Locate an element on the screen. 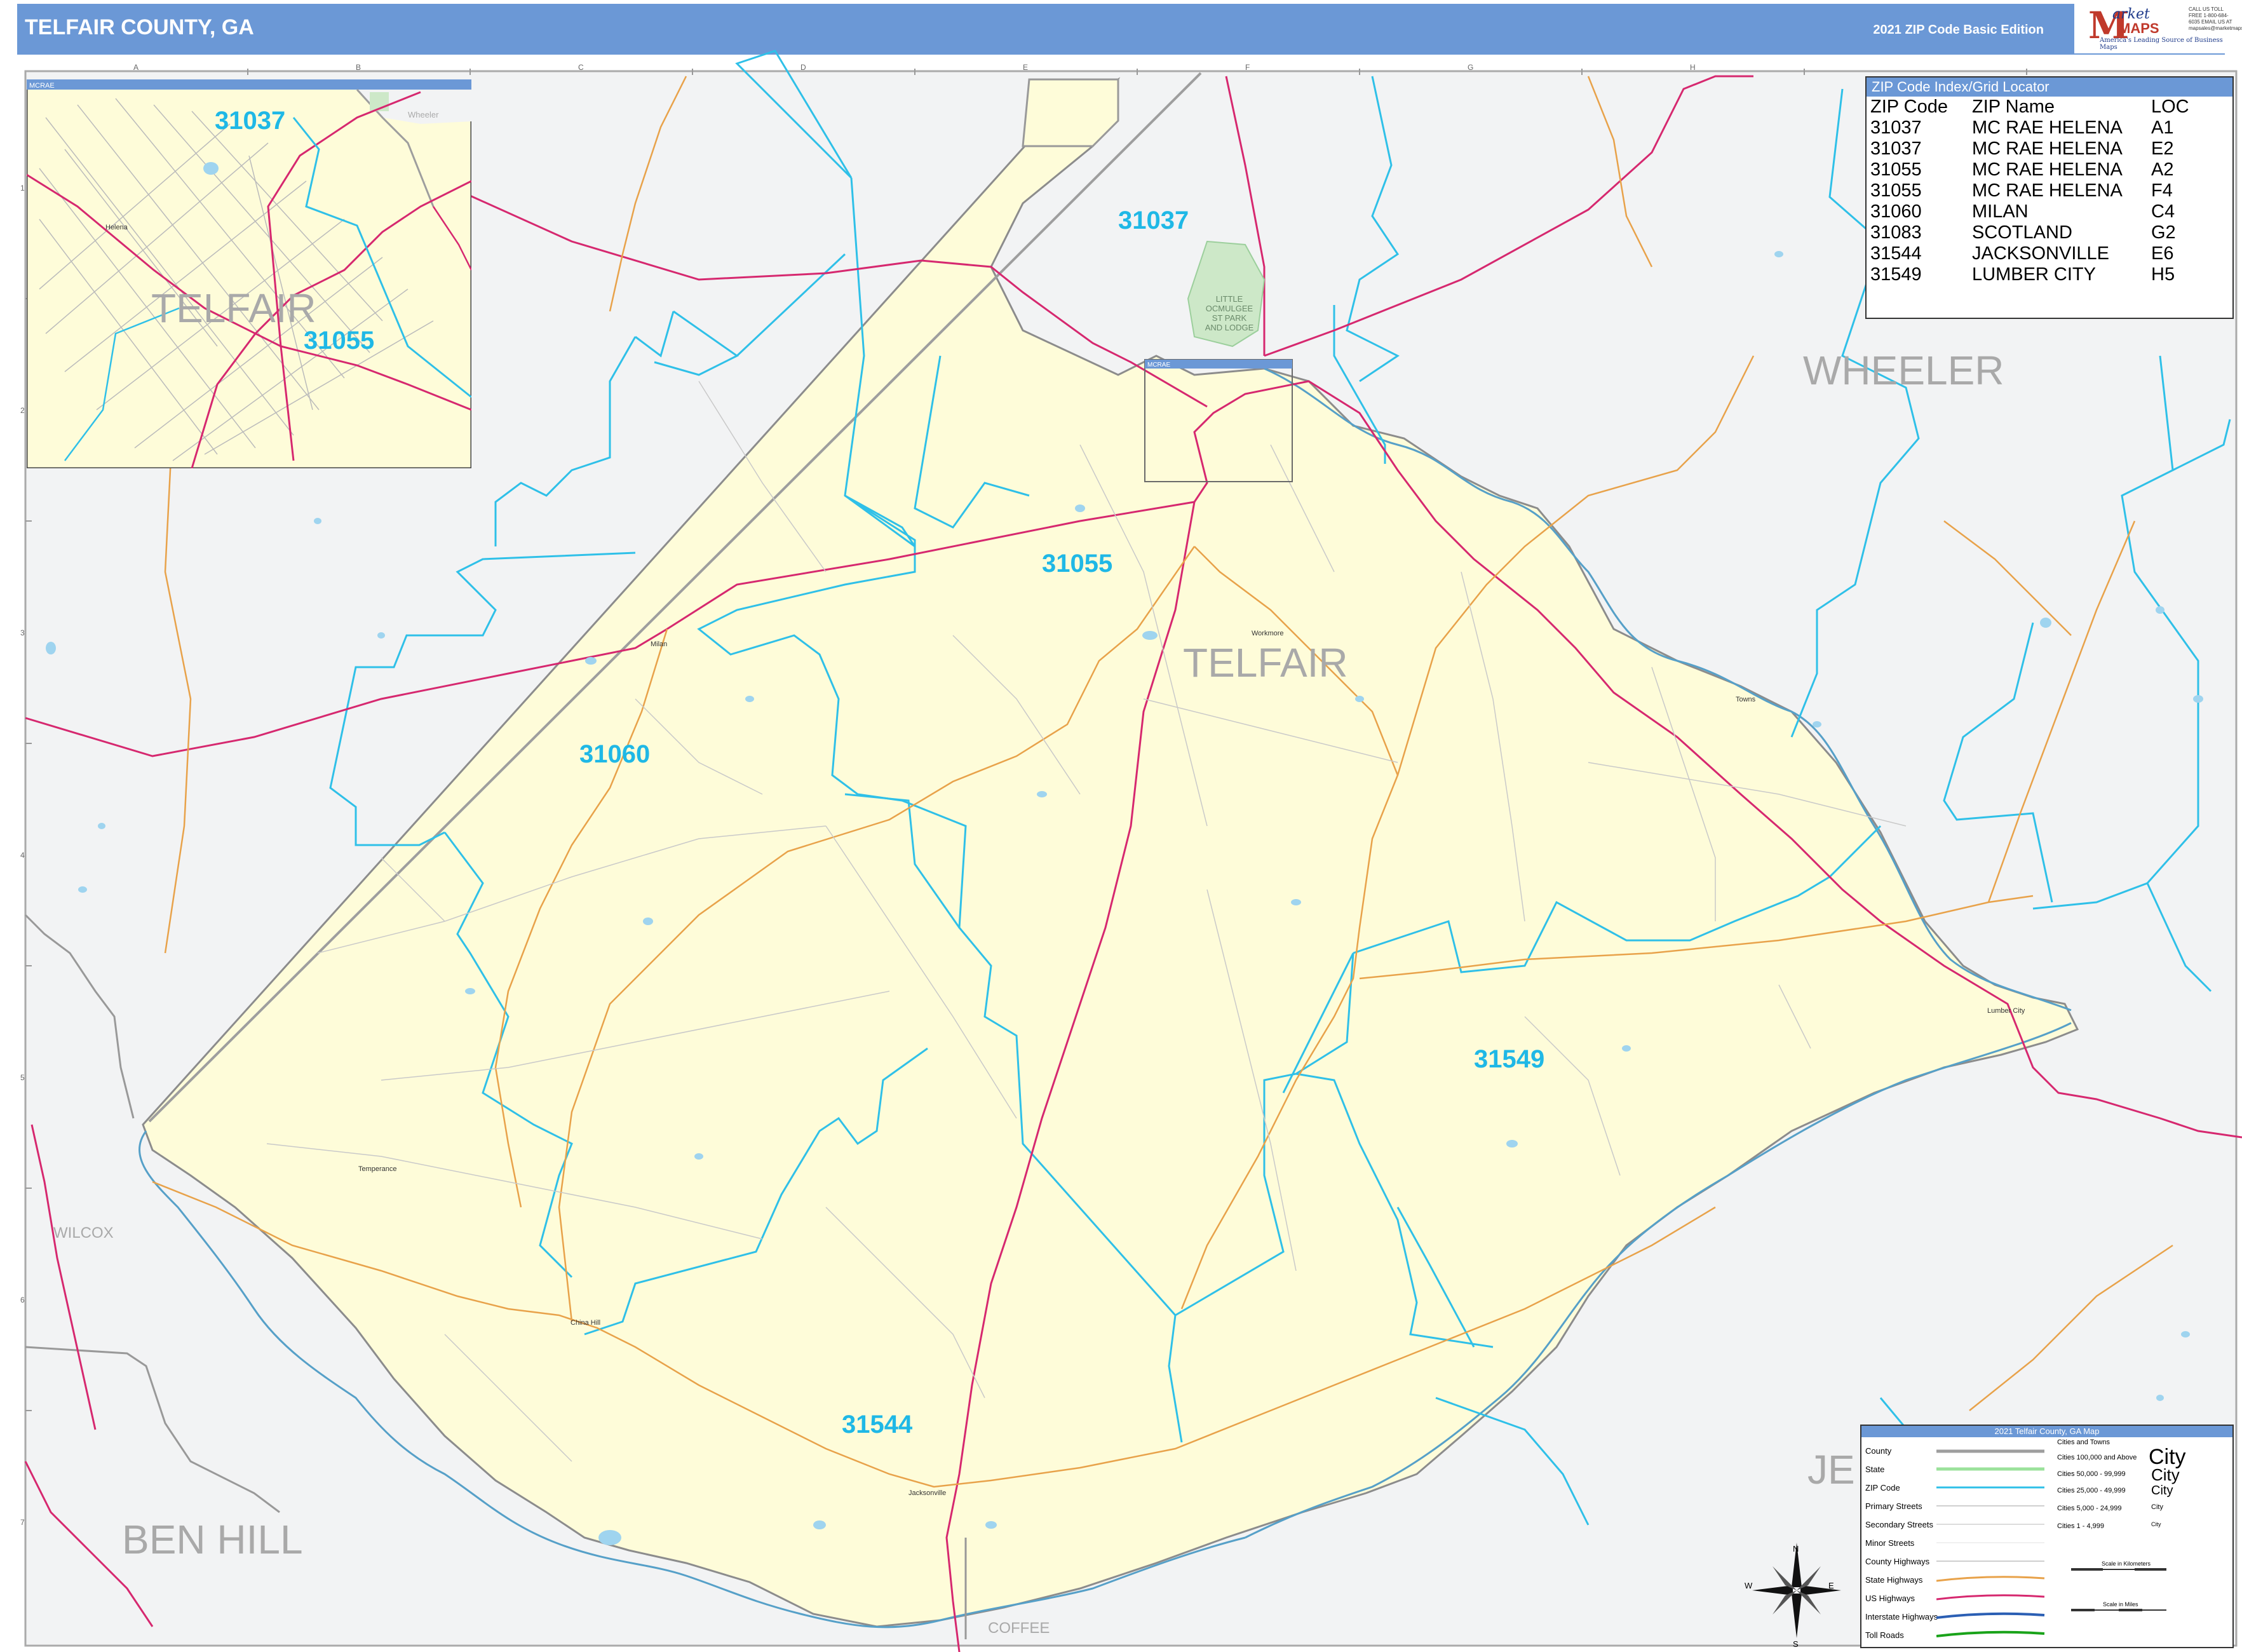  loc-cell: A1 is located at coordinates (2162, 128).